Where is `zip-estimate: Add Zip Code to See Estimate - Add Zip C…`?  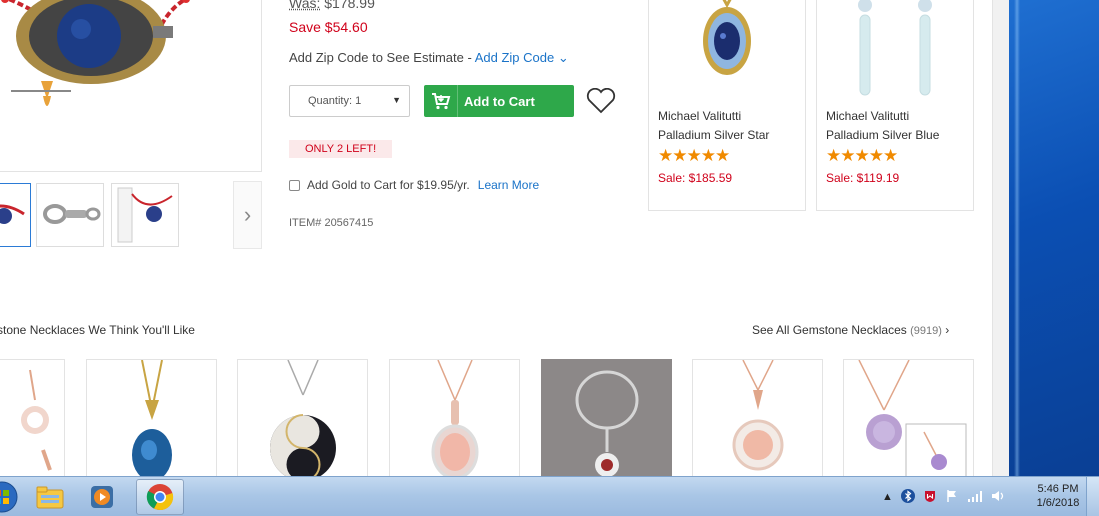 zip-estimate: Add Zip Code to See Estimate - Add Zip C… is located at coordinates (429, 57).